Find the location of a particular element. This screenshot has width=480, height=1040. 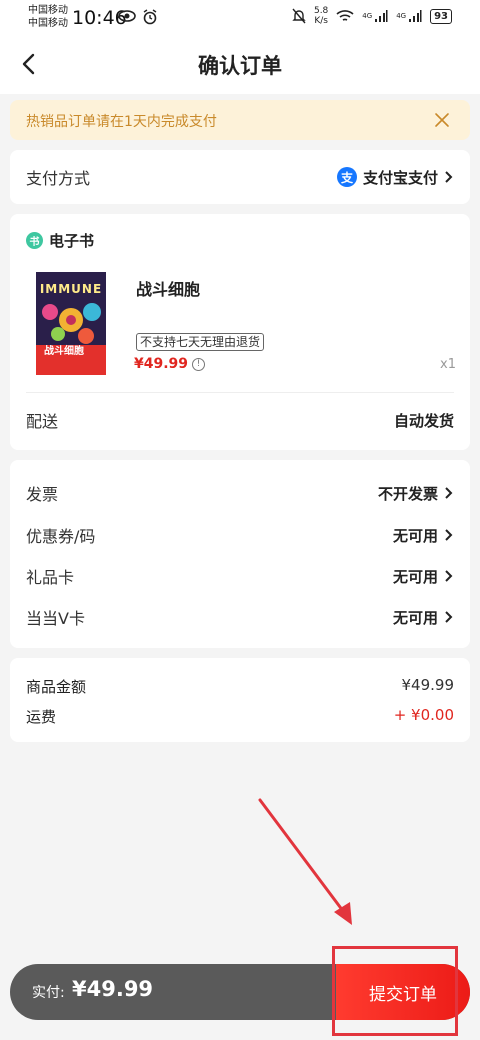

payment-deadline-notice: 热销品订单请在1天内完成支付 is located at coordinates (240, 120).